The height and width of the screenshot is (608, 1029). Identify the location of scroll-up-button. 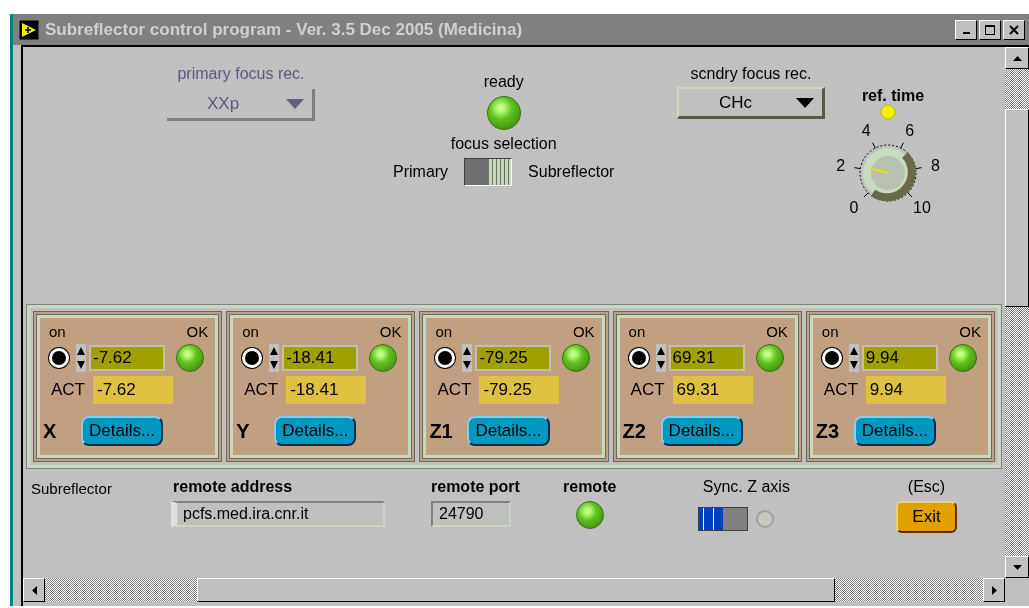
(1017, 58).